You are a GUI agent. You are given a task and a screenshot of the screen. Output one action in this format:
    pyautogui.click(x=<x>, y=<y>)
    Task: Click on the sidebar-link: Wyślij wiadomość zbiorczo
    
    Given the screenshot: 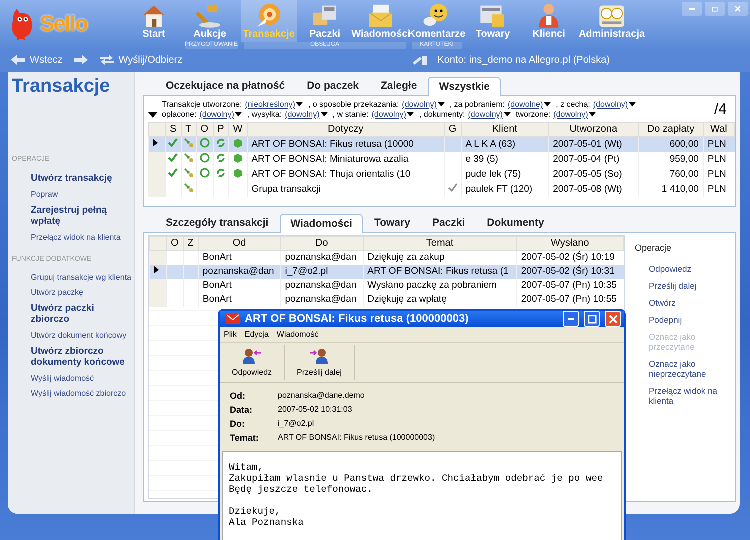 What is the action you would take?
    pyautogui.click(x=75, y=393)
    